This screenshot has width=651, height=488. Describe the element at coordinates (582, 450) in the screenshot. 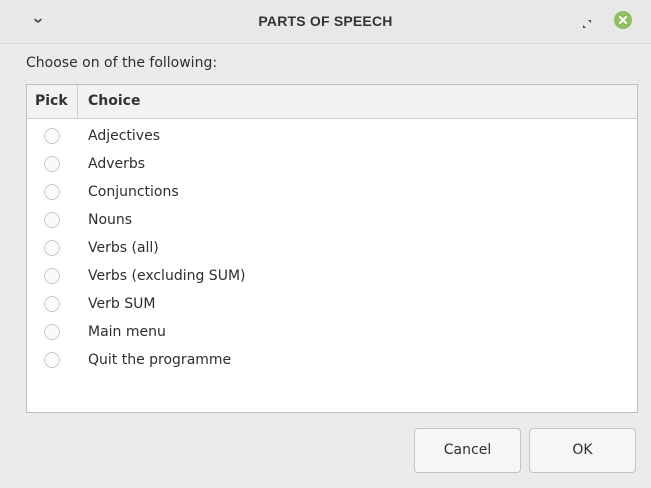

I see `ok-button: OK` at that location.